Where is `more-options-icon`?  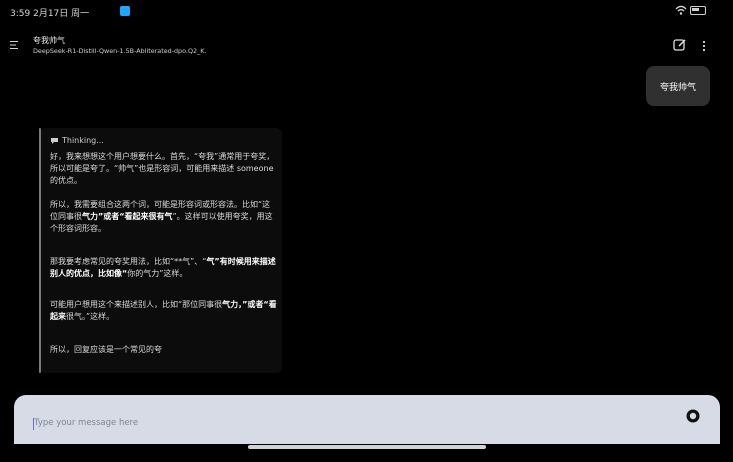
more-options-icon is located at coordinates (704, 46).